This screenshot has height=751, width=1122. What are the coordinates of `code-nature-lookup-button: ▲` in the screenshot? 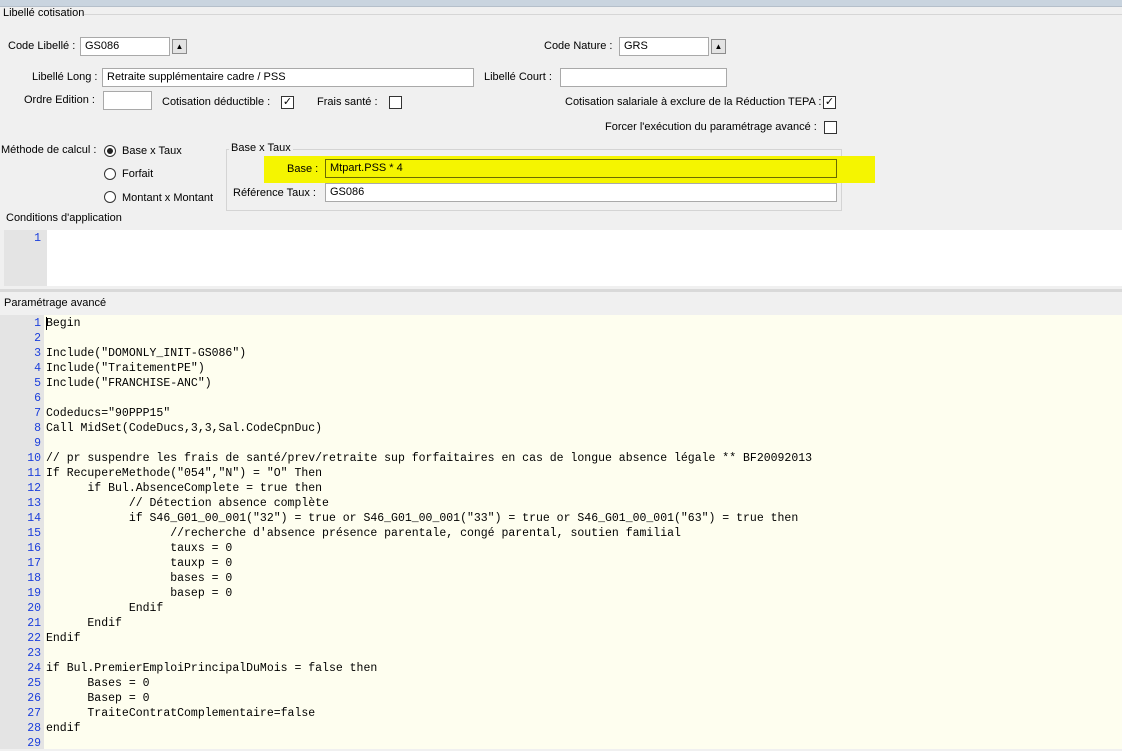 It's located at (718, 46).